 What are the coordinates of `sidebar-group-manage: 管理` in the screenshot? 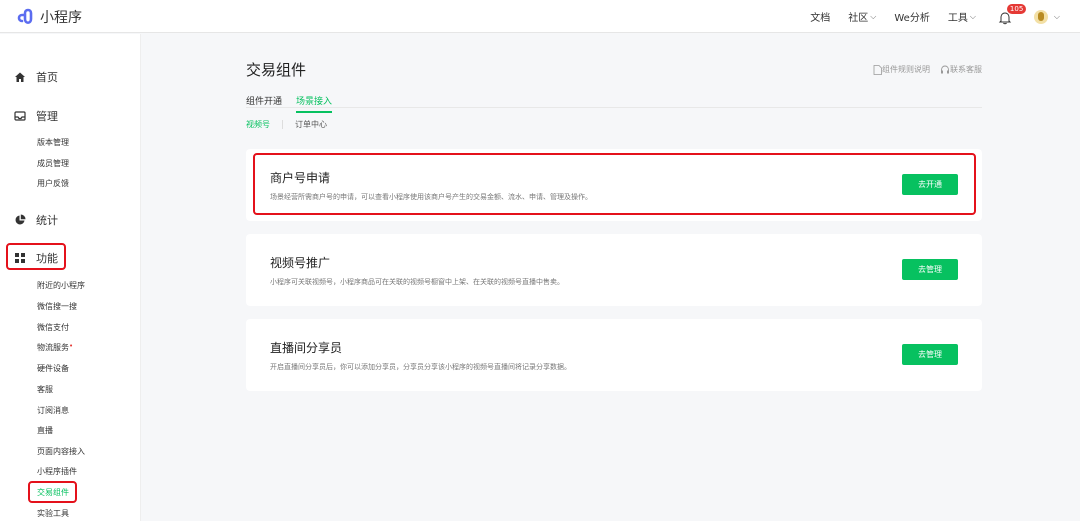 It's located at (36, 116).